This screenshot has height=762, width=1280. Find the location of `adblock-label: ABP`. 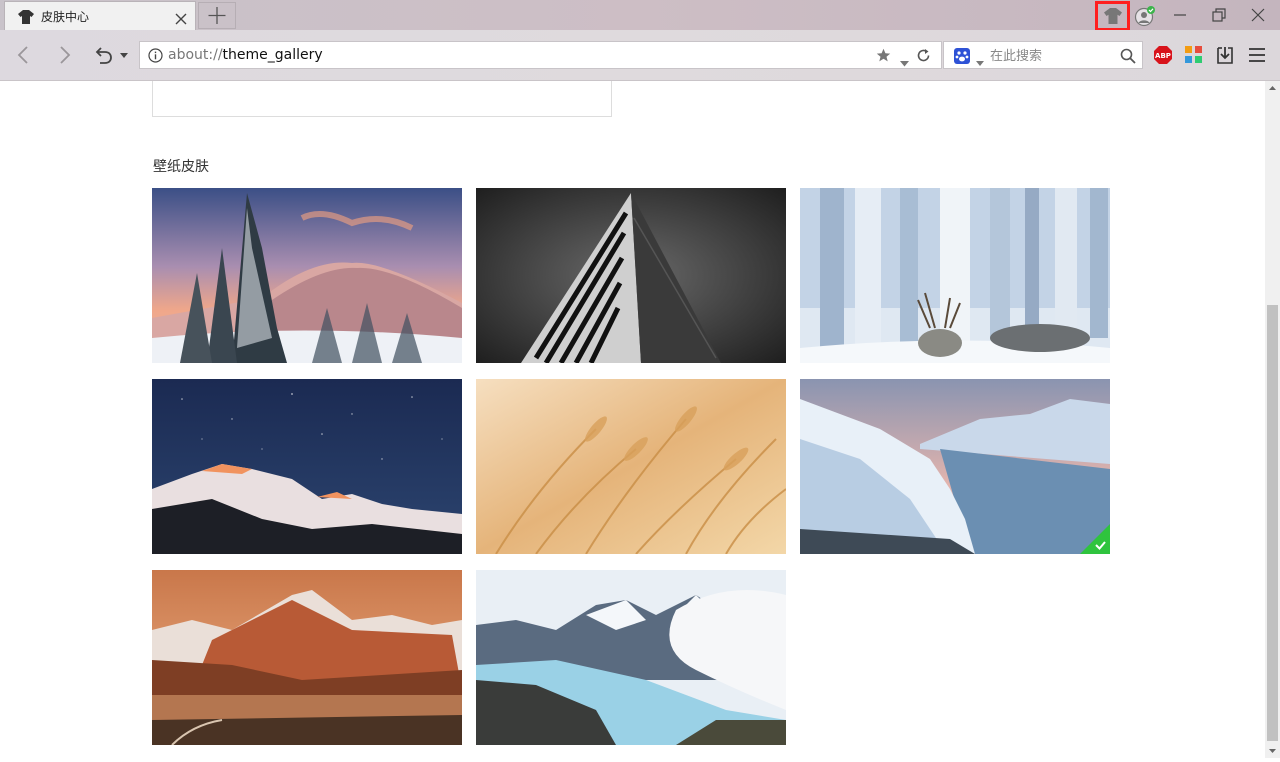

adblock-label: ABP is located at coordinates (1163, 56).